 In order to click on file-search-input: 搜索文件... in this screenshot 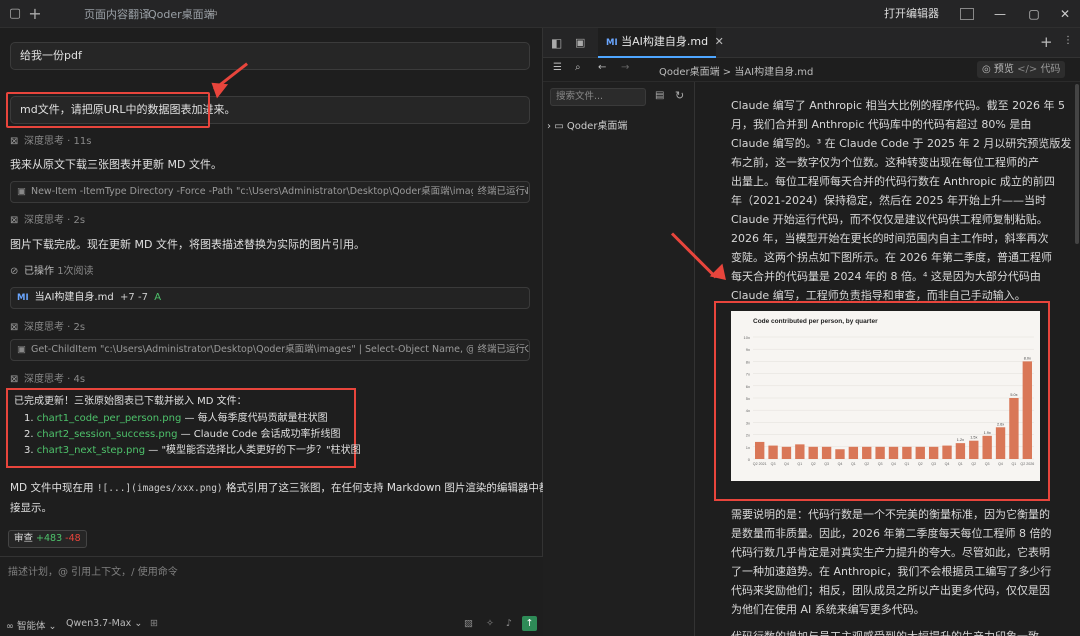, I will do `click(598, 97)`.